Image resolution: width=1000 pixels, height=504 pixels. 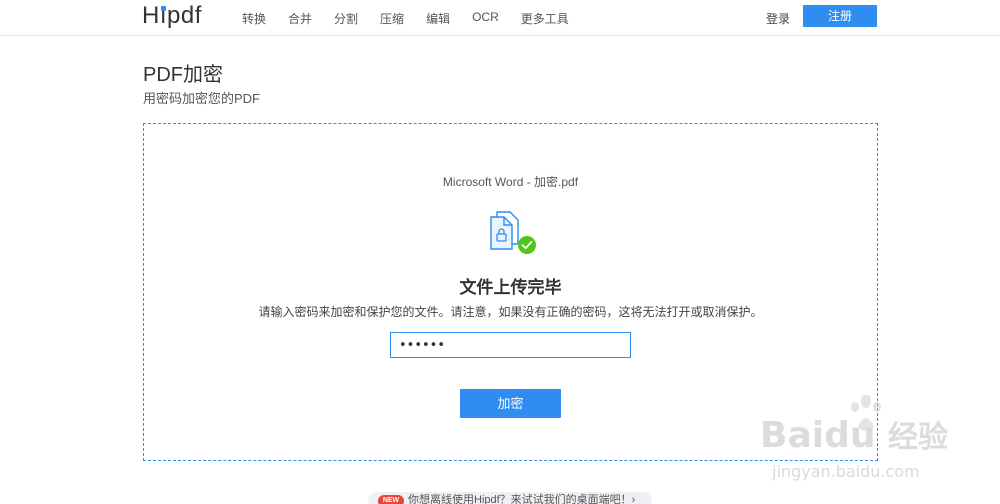 I want to click on encrypt-button: 加密, so click(x=510, y=403).